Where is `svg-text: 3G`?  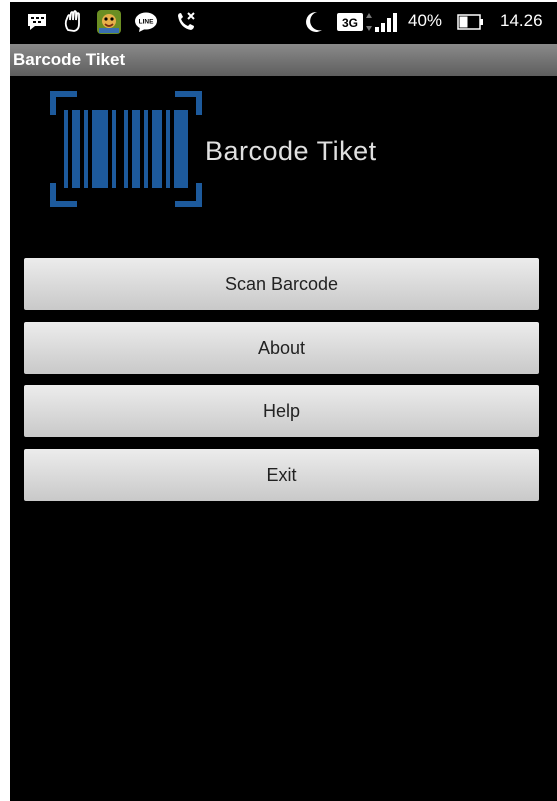
svg-text: 3G is located at coordinates (350, 23).